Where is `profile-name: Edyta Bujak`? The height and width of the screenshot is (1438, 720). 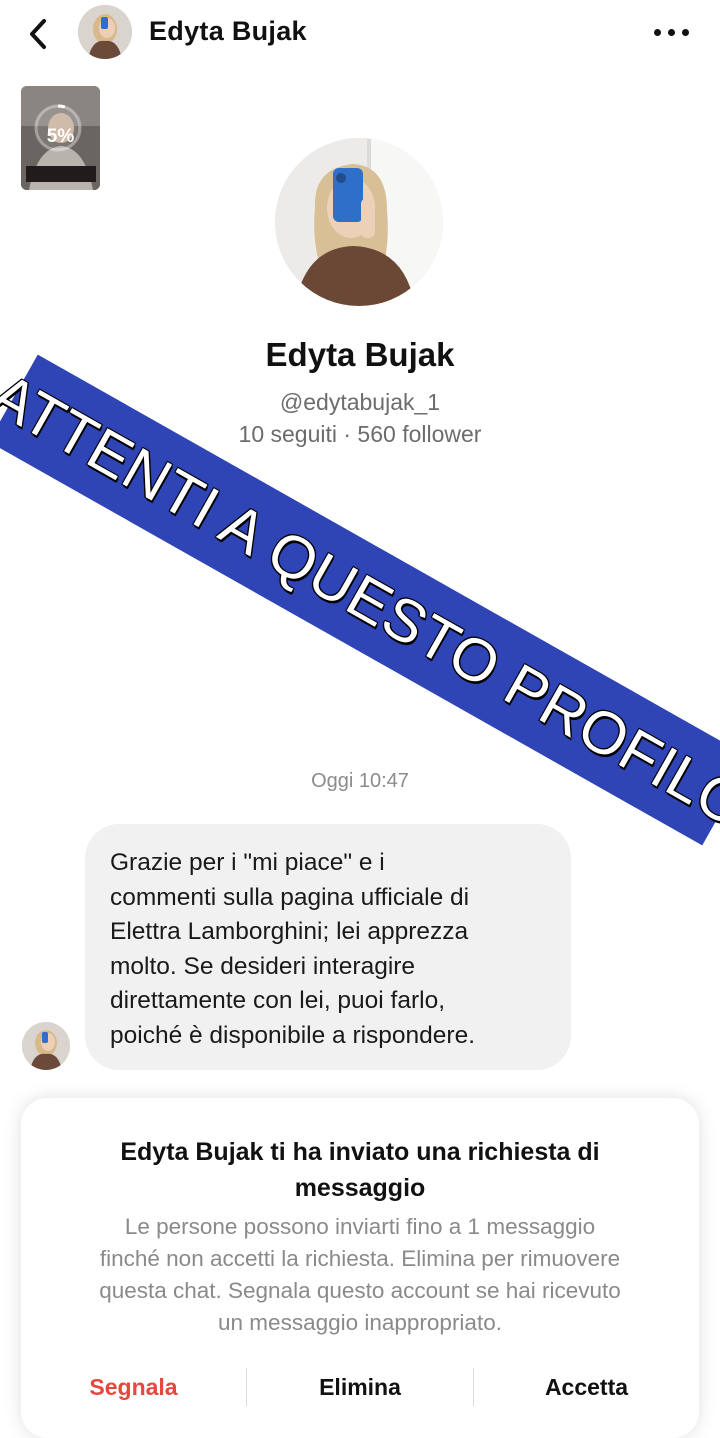
profile-name: Edyta Bujak is located at coordinates (360, 354).